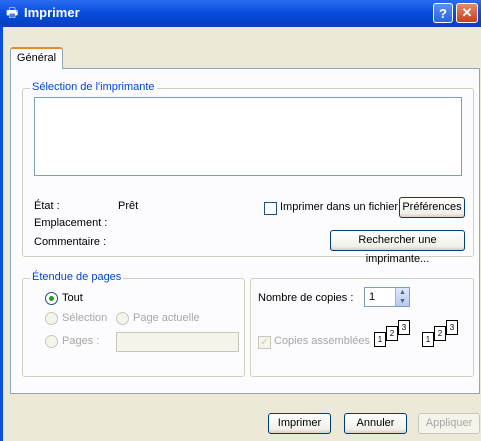  I want to click on copies-spinner: ▲ ▼, so click(402, 297).